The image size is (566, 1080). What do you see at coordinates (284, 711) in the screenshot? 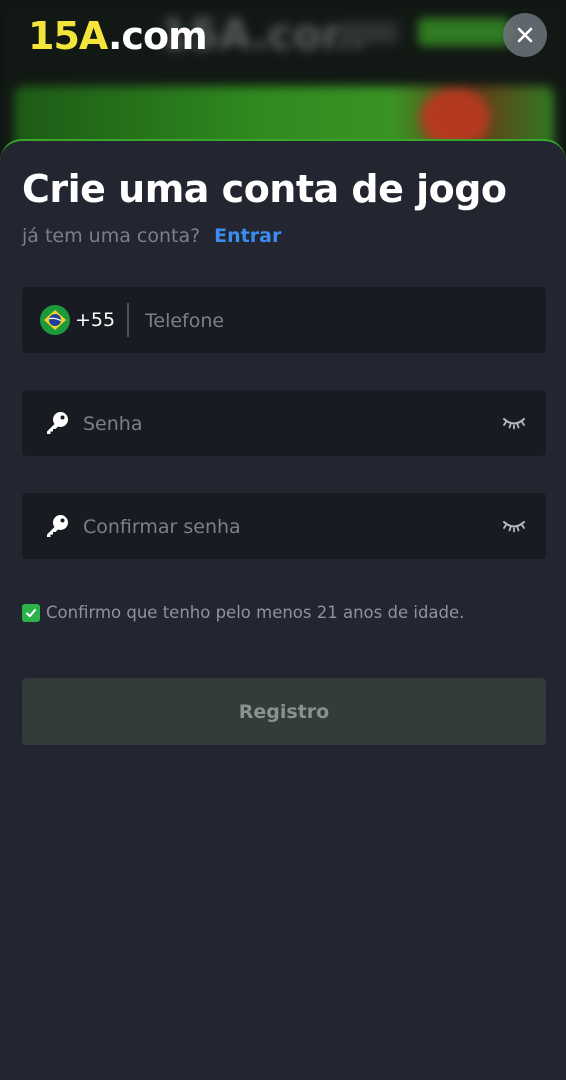
I see `register-button: Registro` at bounding box center [284, 711].